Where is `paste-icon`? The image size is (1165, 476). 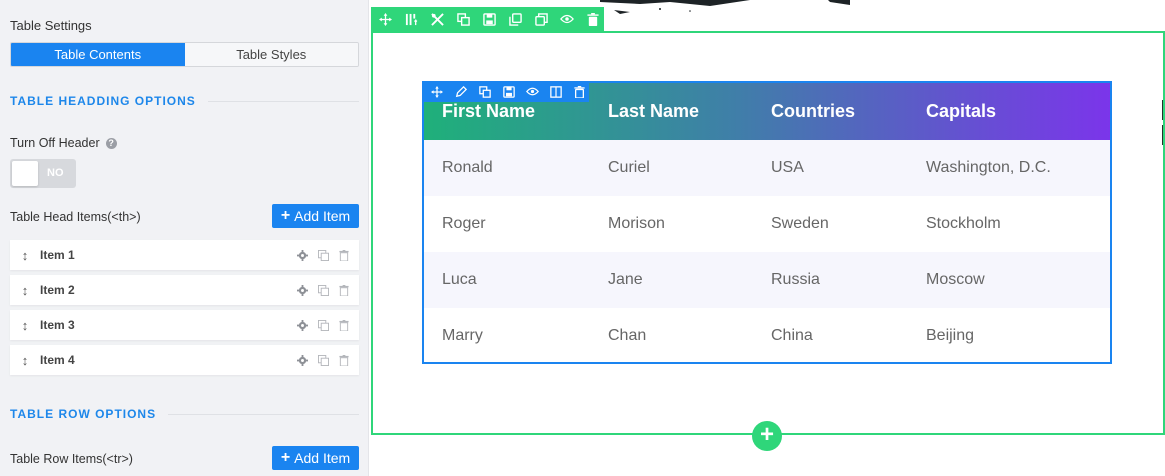
paste-icon is located at coordinates (541, 19).